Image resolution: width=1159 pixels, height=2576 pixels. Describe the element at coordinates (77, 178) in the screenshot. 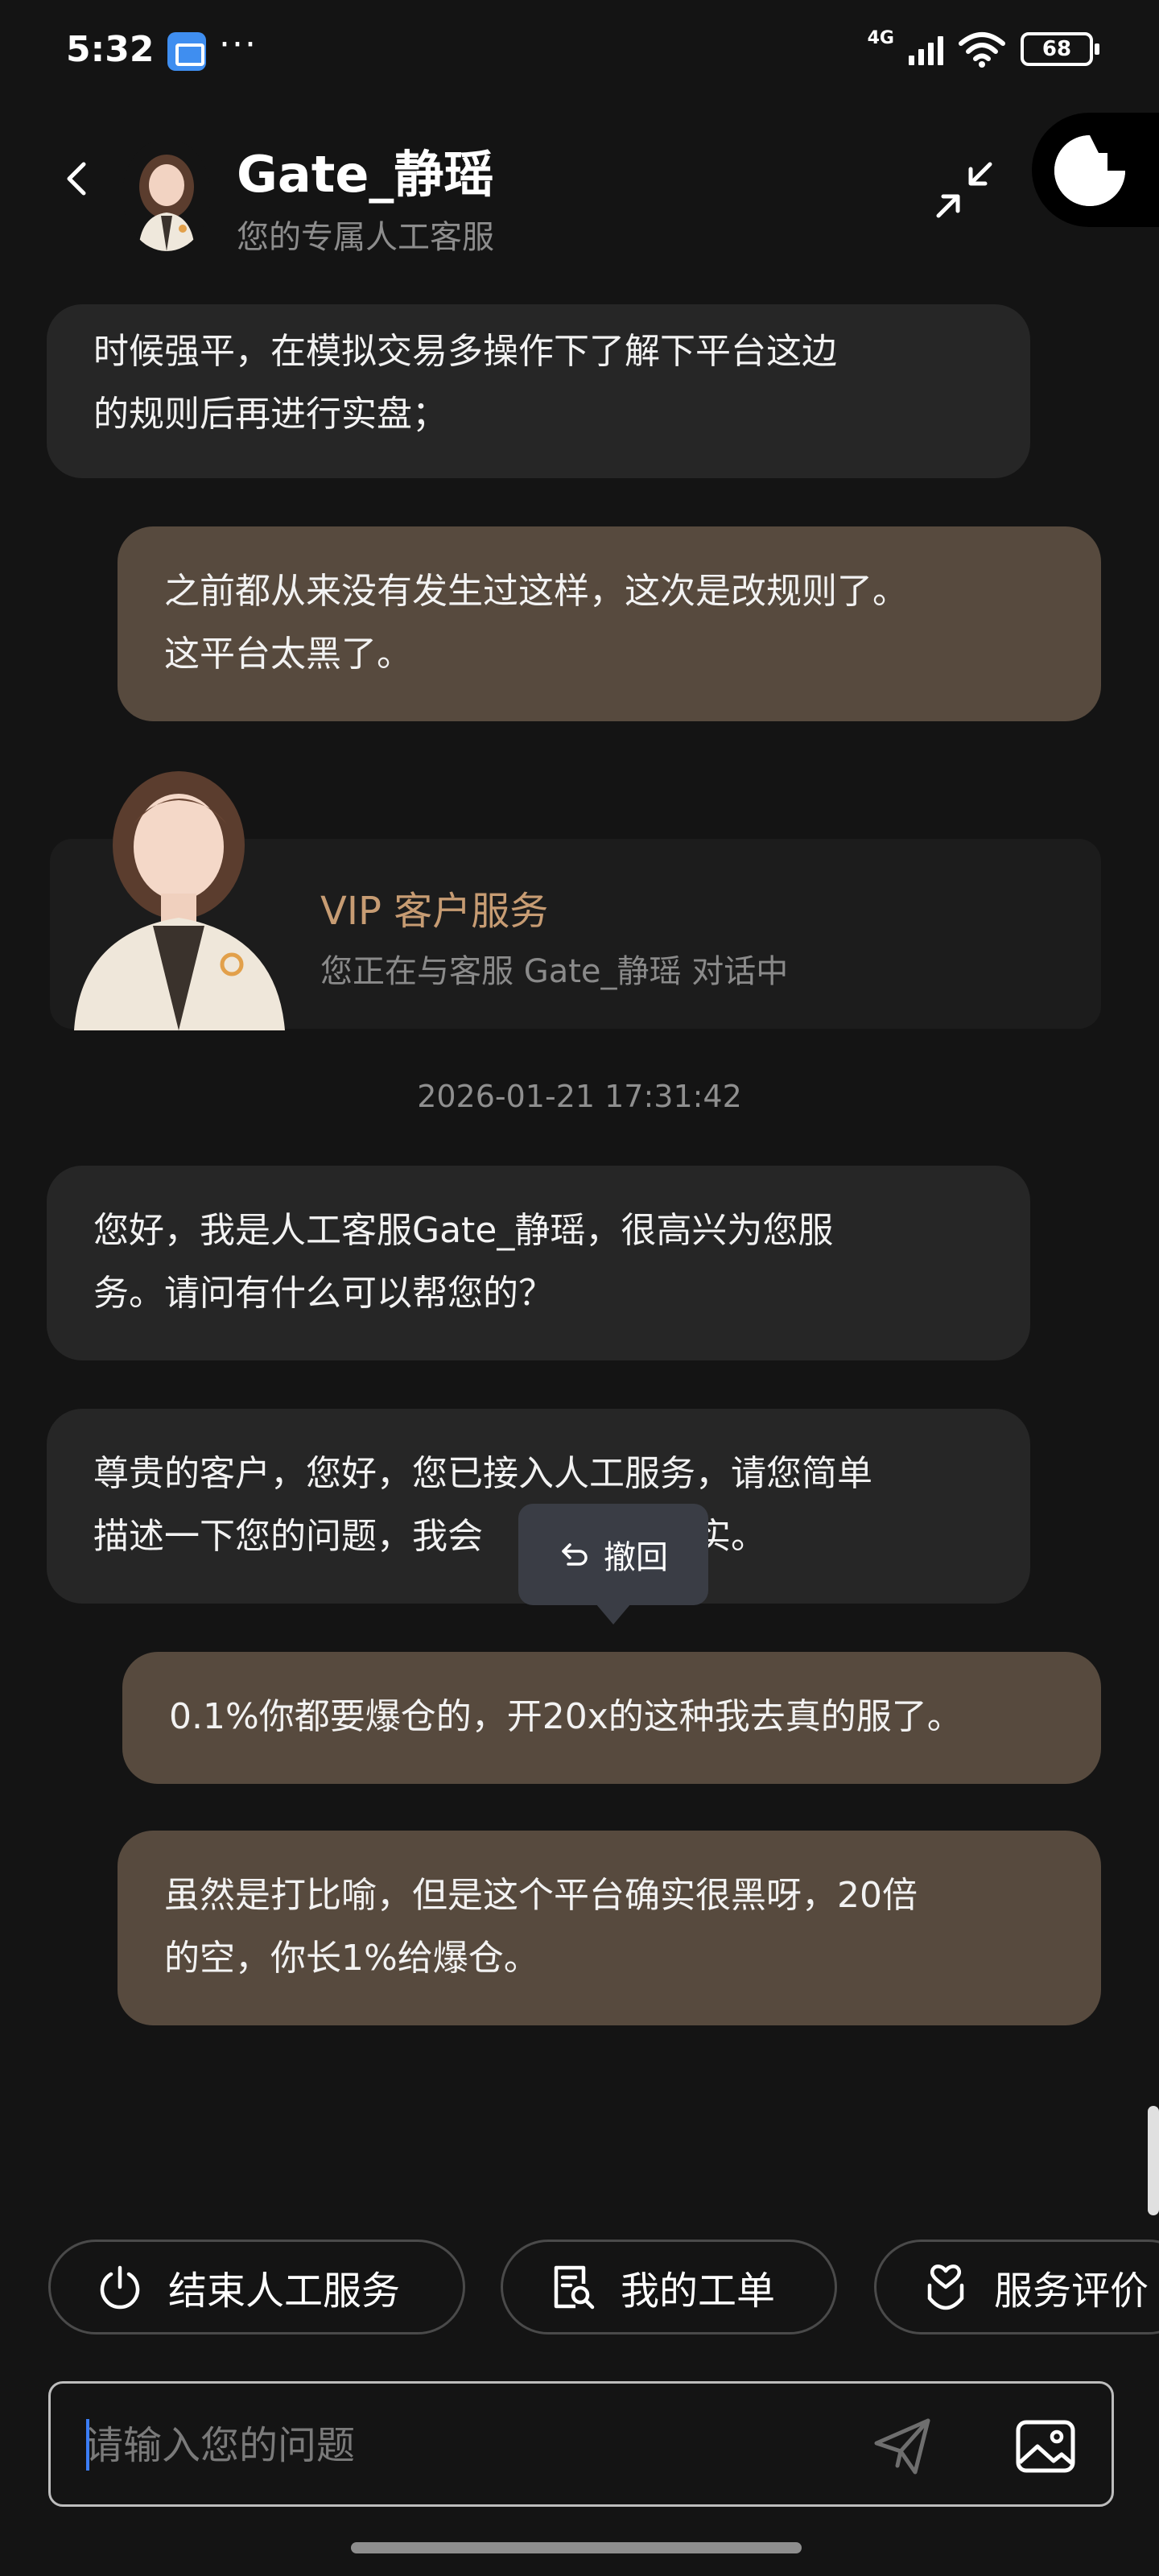

I see `back-icon` at that location.